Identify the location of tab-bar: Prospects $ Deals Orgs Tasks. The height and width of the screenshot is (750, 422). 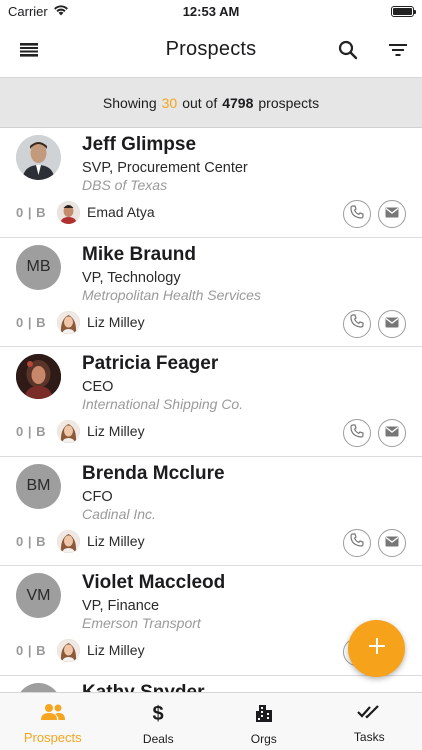
(211, 721).